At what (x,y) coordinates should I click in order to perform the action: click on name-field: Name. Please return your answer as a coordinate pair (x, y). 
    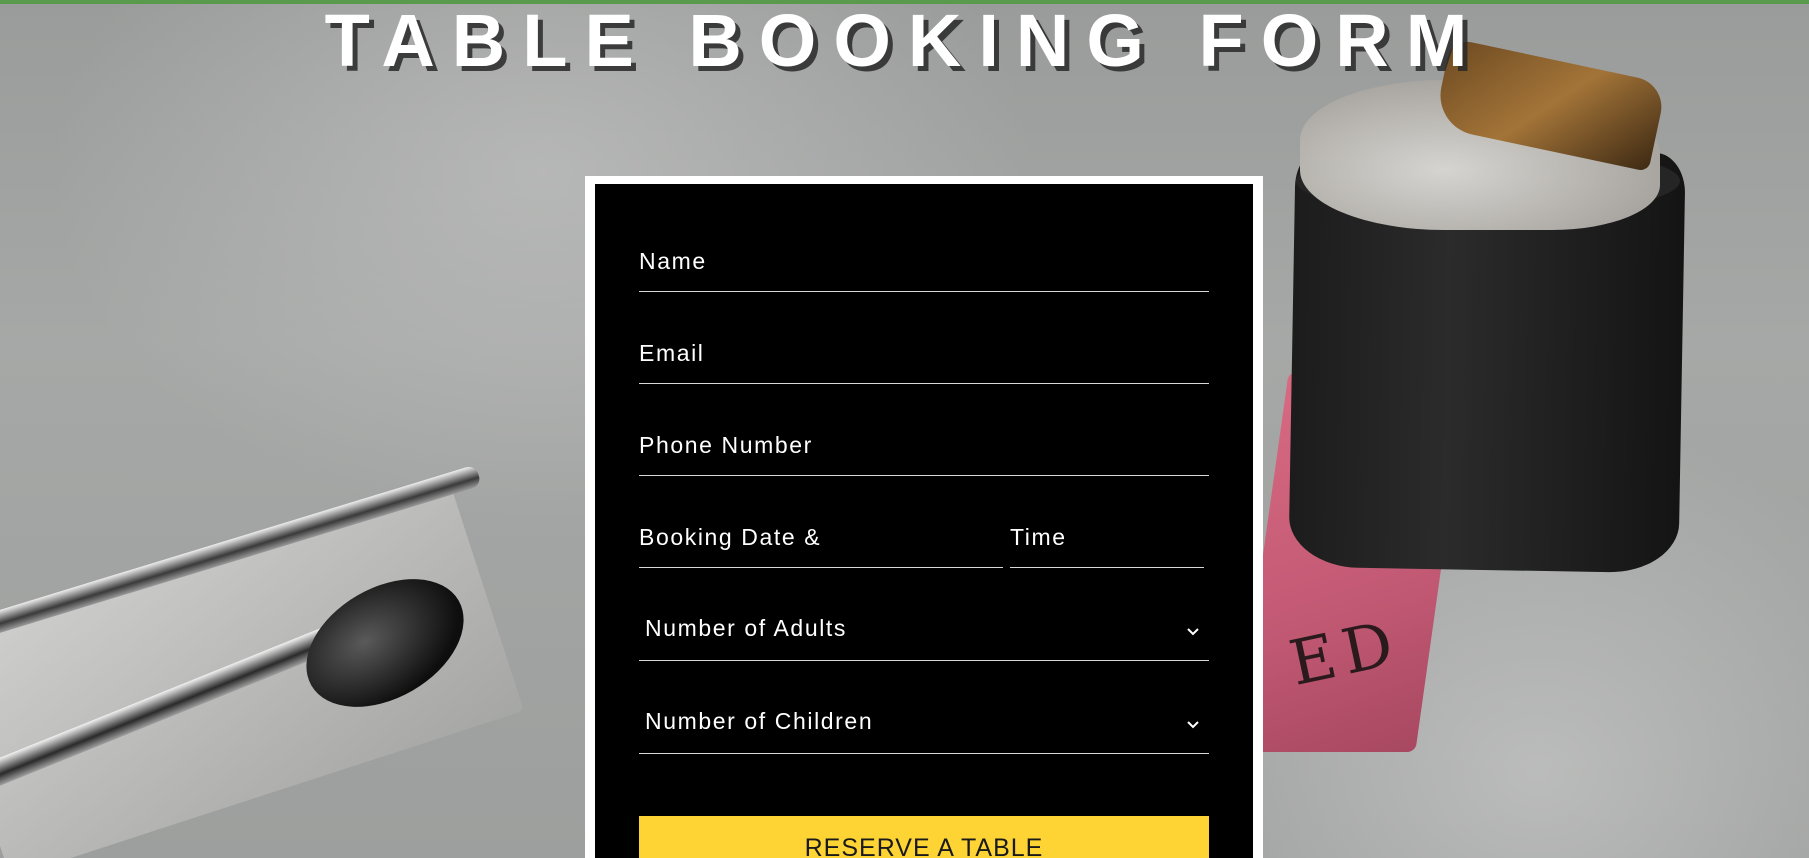
    Looking at the image, I should click on (924, 269).